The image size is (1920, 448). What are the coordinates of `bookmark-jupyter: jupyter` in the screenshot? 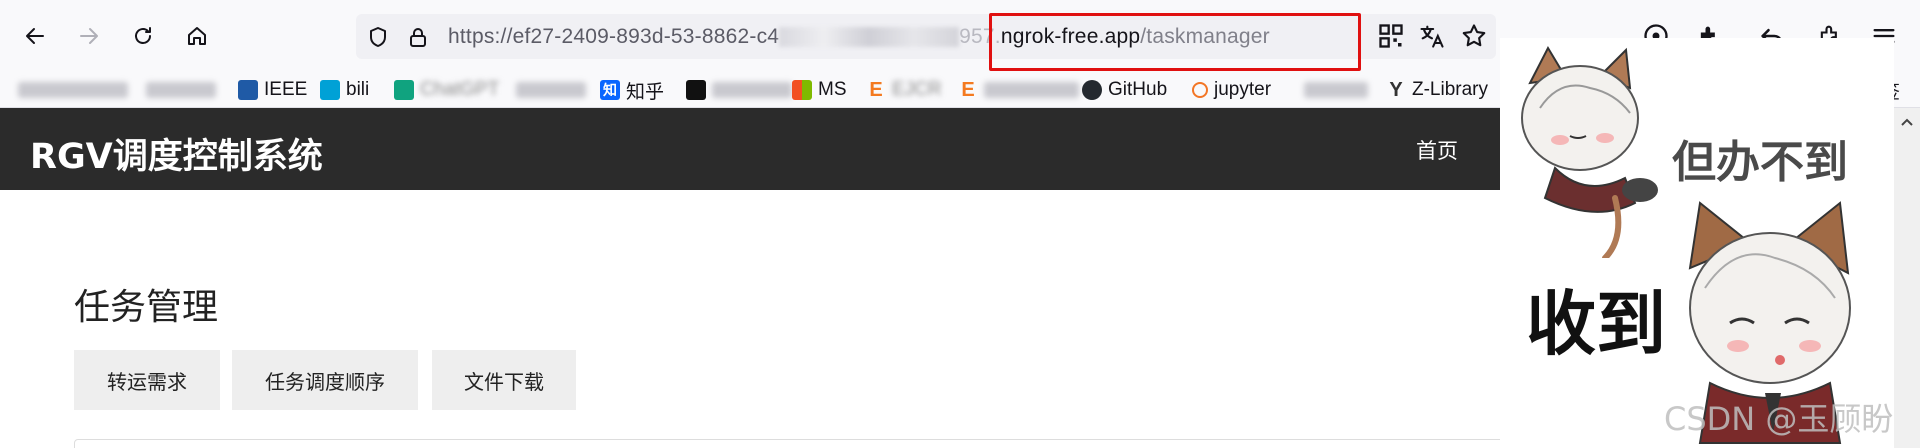 It's located at (1231, 90).